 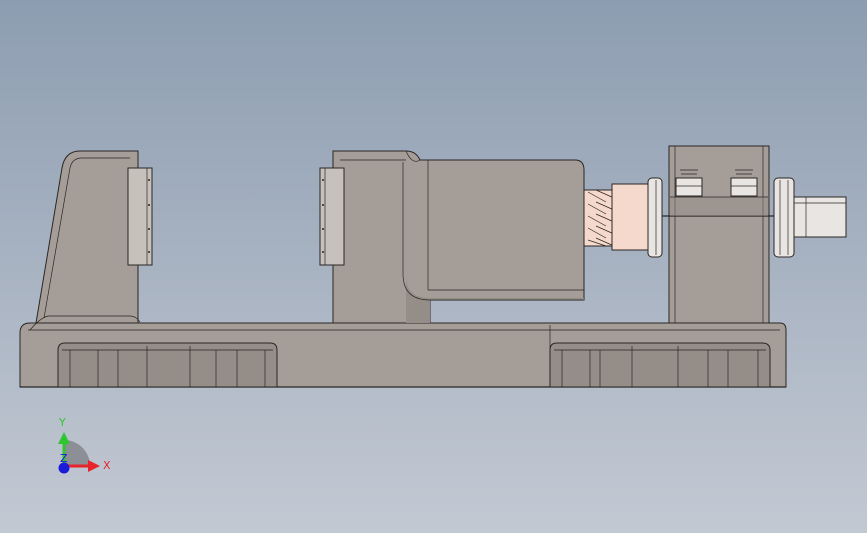 What do you see at coordinates (85, 240) in the screenshot?
I see `fixed-jaw` at bounding box center [85, 240].